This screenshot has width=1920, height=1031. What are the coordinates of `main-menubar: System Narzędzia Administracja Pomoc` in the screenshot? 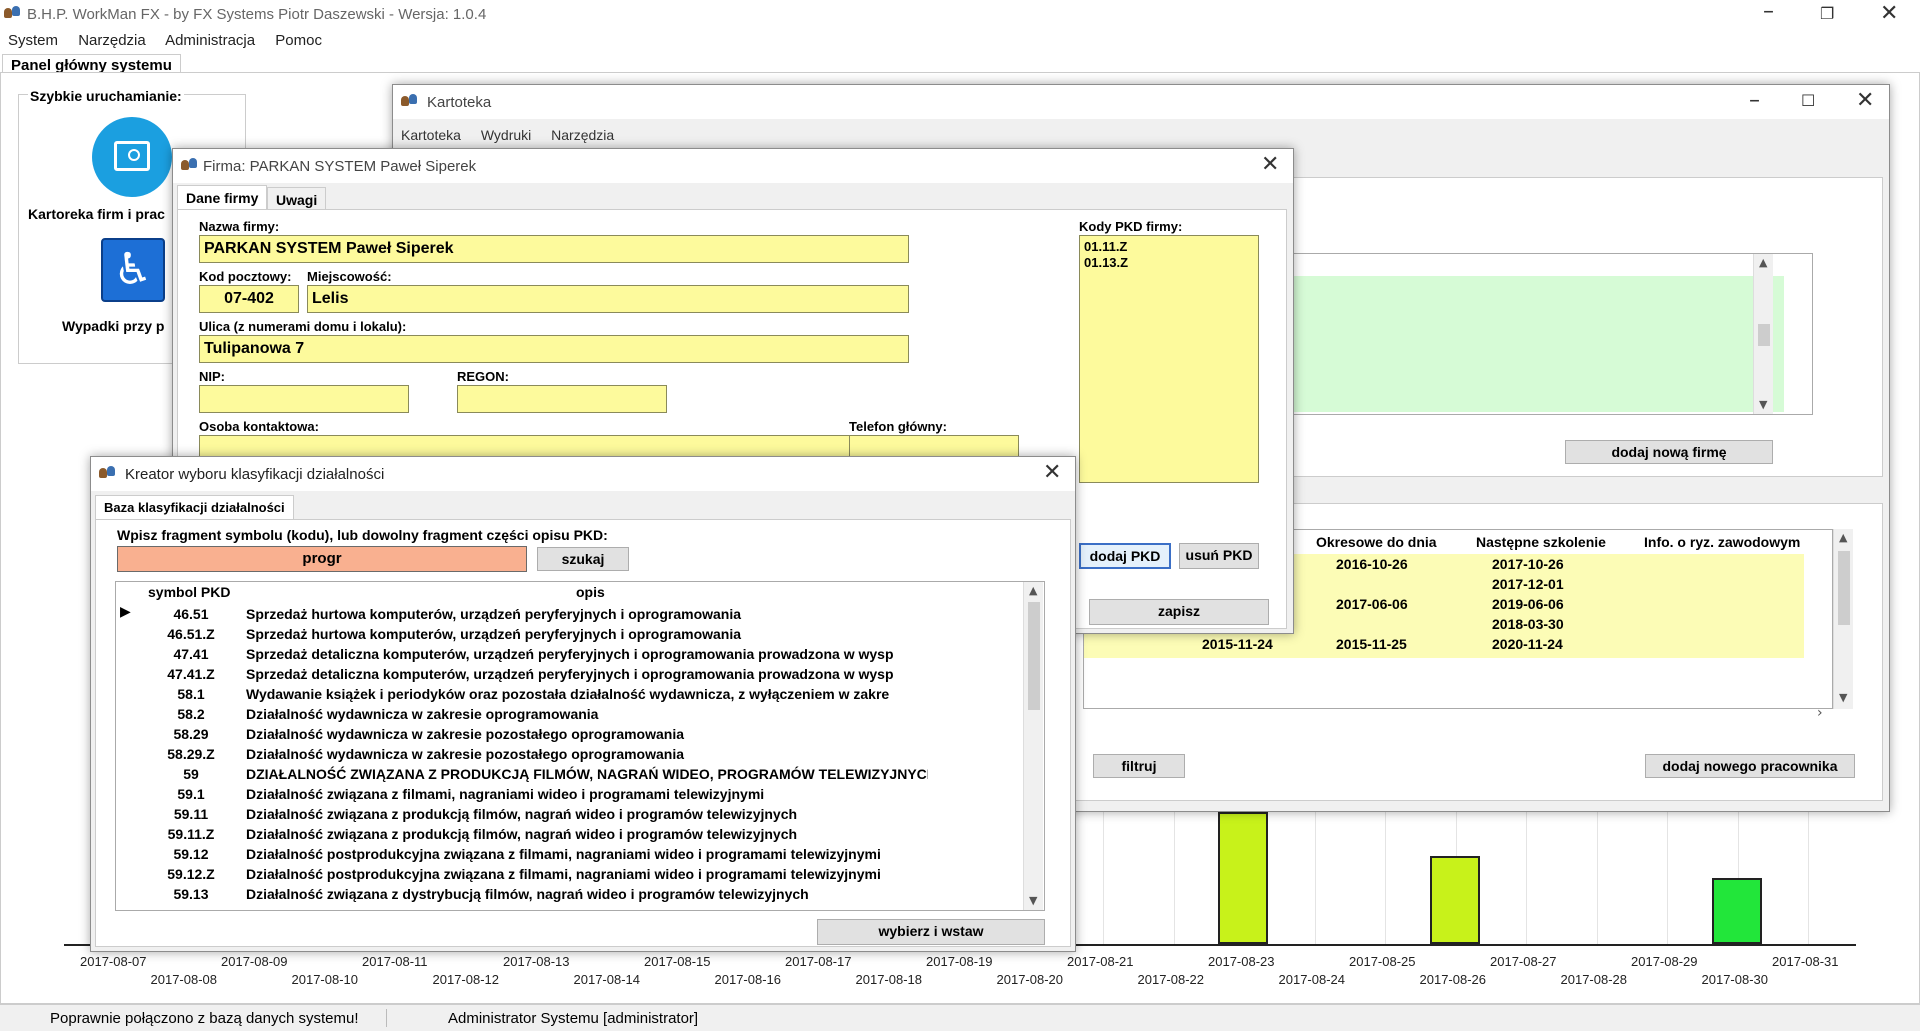 It's located at (173, 40).